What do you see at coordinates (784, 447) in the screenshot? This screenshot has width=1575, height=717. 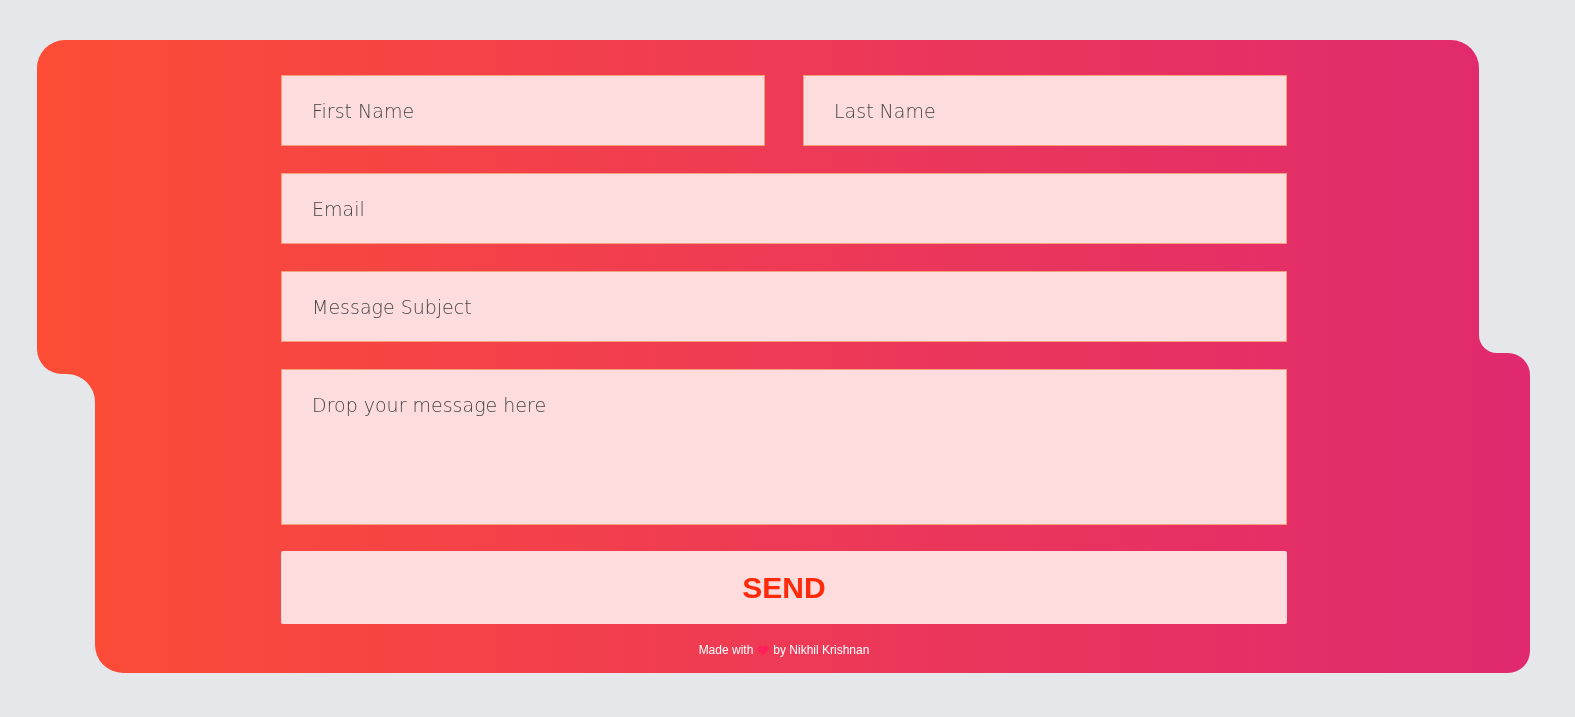 I see `message-field: Drop your message here` at bounding box center [784, 447].